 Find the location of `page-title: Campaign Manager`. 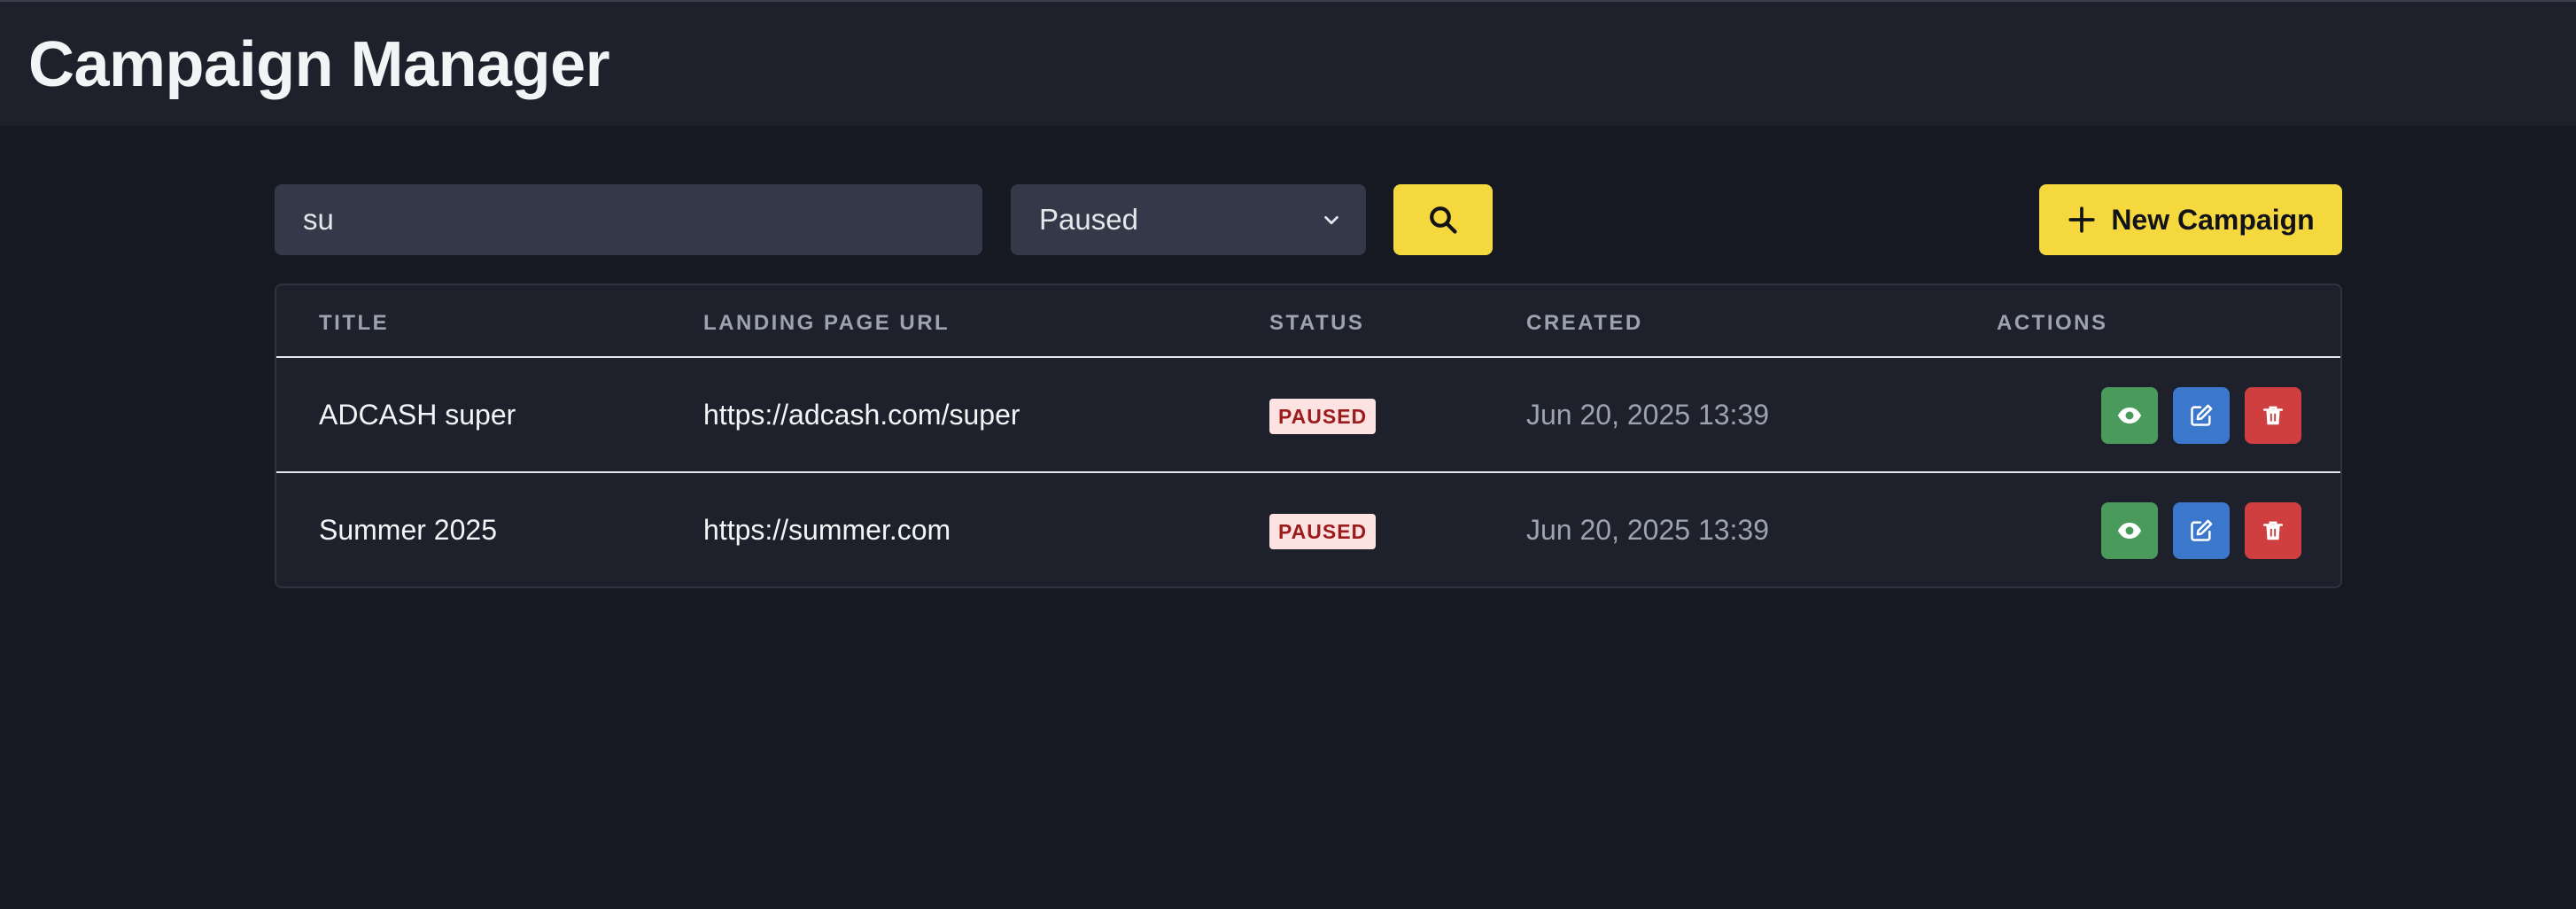

page-title: Campaign Manager is located at coordinates (319, 64).